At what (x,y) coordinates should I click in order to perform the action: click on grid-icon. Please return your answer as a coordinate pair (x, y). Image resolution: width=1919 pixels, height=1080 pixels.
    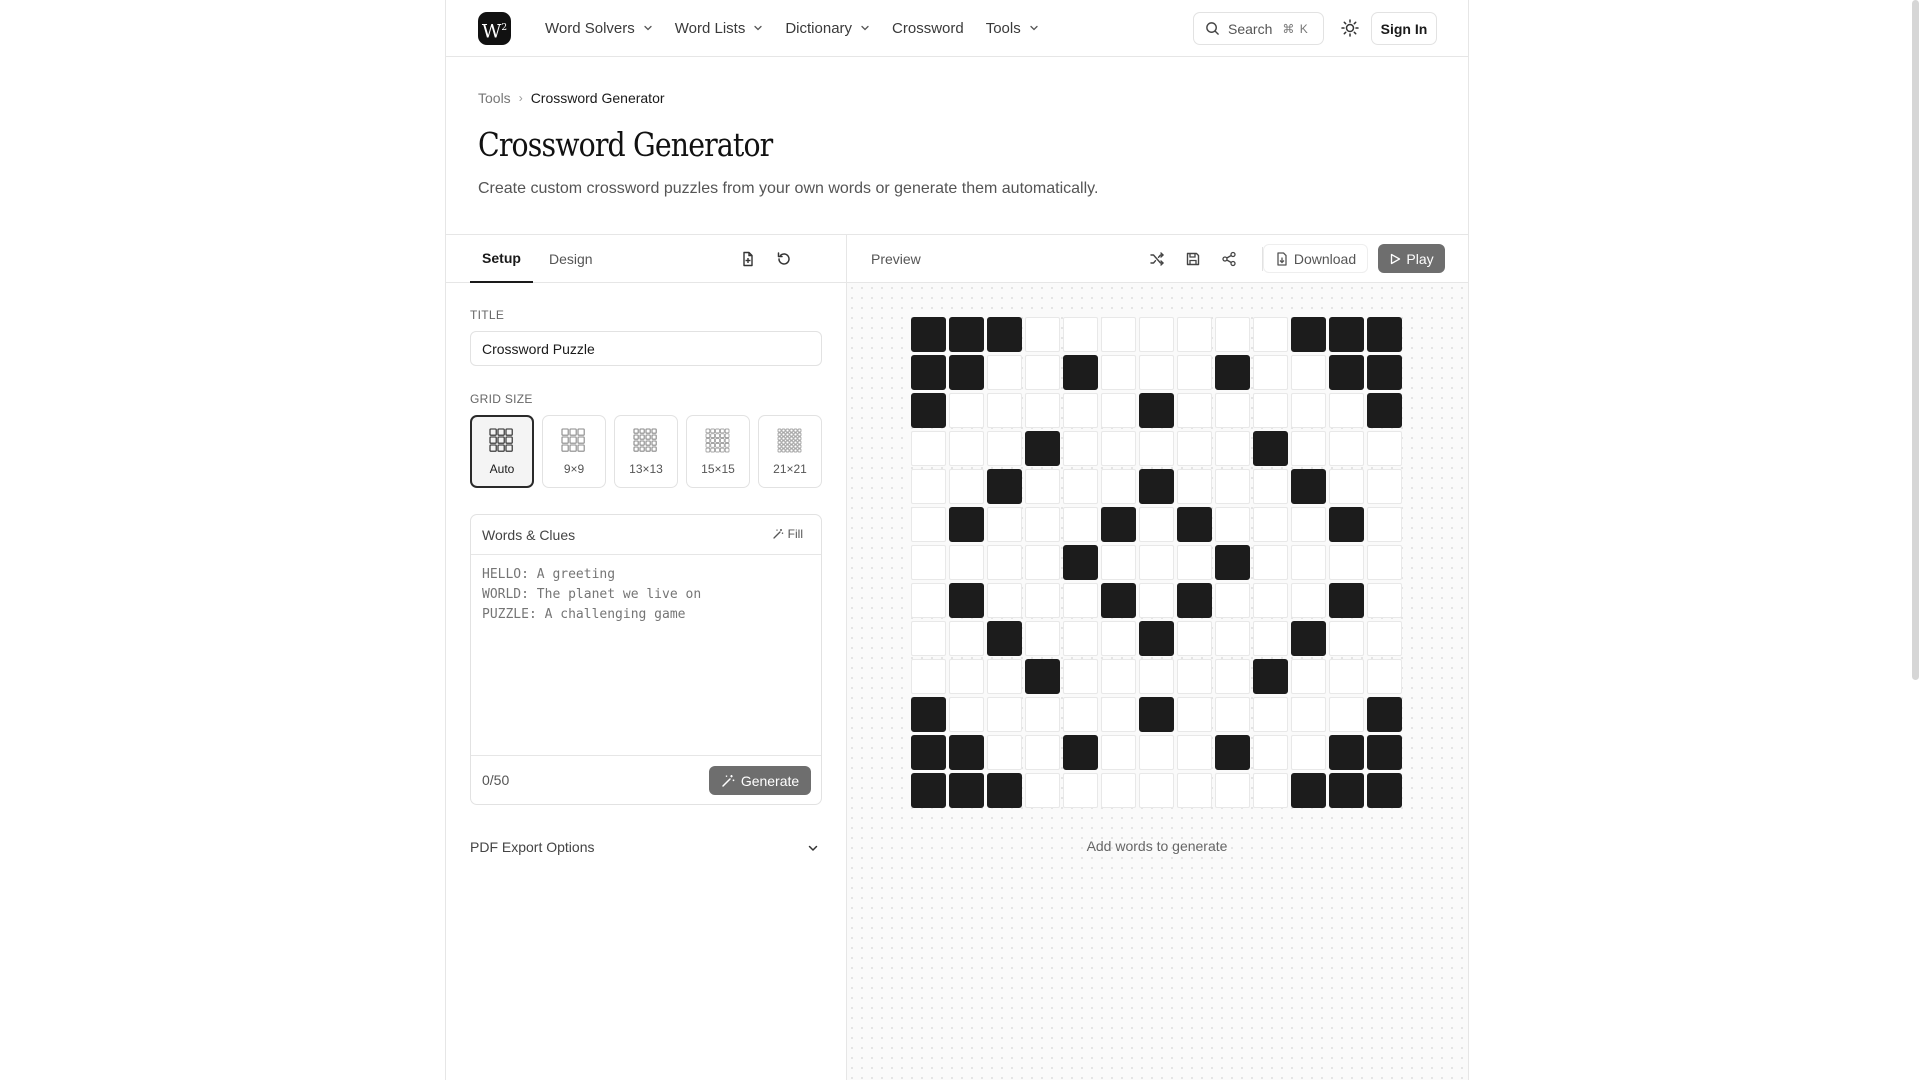
    Looking at the image, I should click on (501, 439).